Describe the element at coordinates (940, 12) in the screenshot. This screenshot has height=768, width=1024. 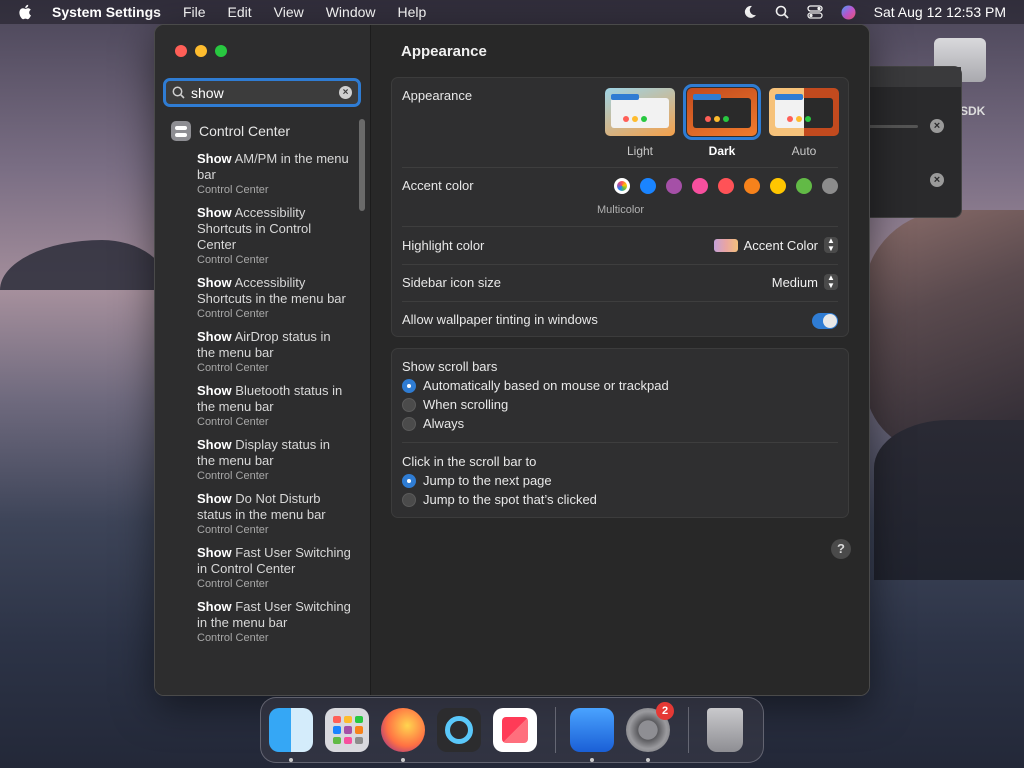
I see `menubar-clock: Sat Aug 12 12:53 PM` at that location.